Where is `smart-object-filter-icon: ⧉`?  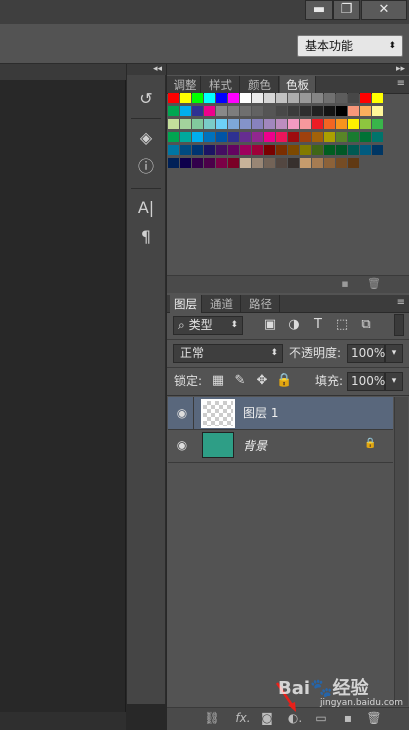 smart-object-filter-icon: ⧉ is located at coordinates (366, 325).